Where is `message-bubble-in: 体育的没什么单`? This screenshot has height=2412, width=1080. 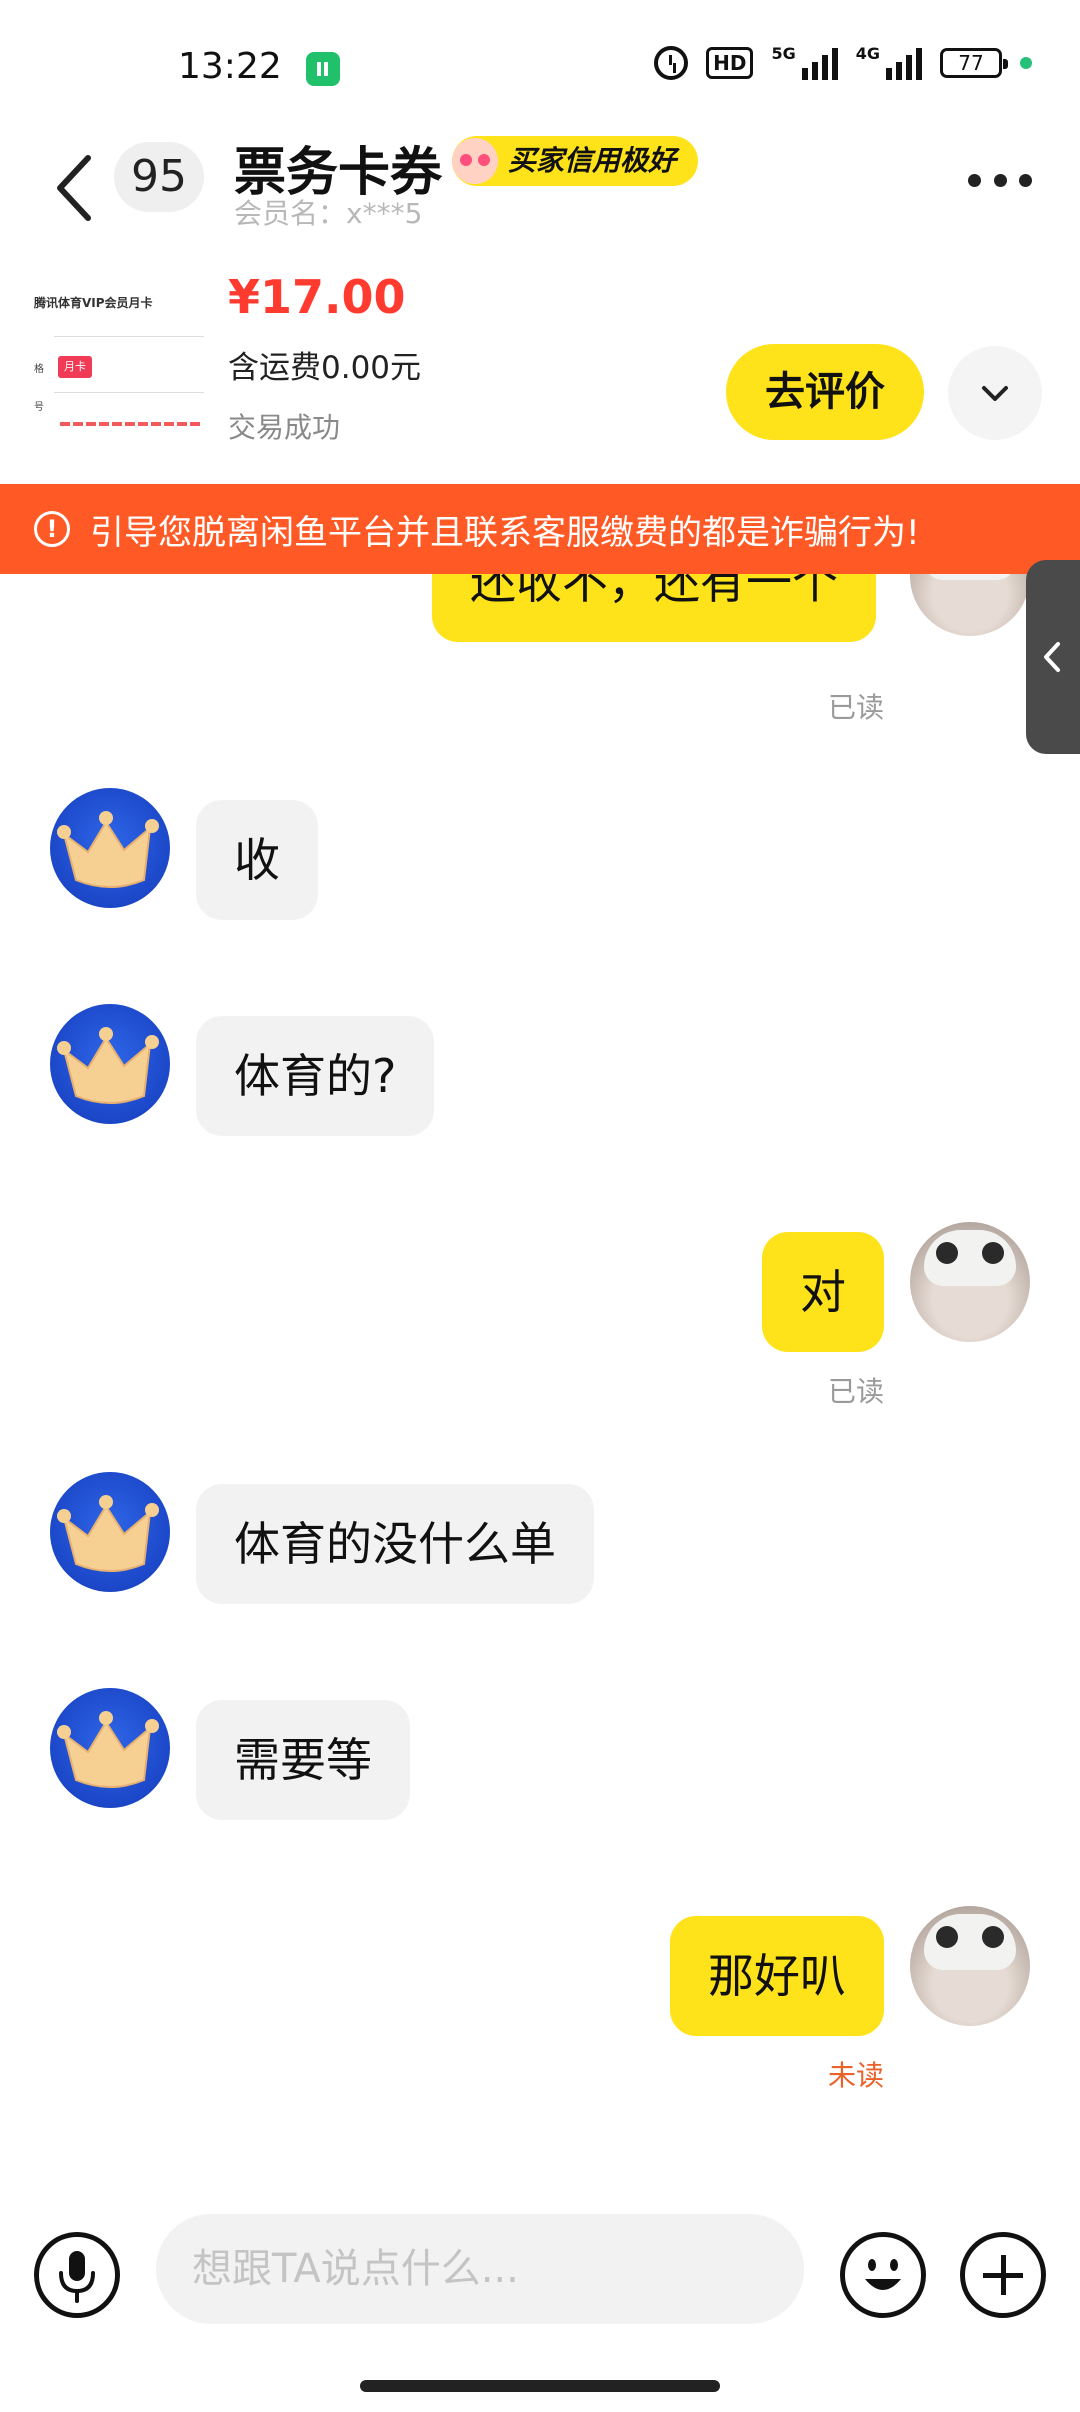
message-bubble-in: 体育的没什么单 is located at coordinates (395, 1544).